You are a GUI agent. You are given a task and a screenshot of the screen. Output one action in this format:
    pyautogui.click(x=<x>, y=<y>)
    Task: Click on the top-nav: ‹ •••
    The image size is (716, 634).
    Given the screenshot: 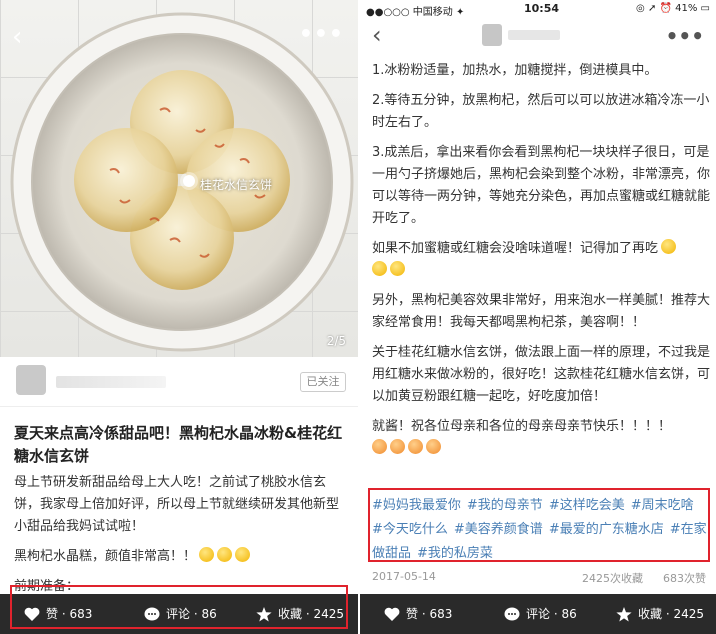 What is the action you would take?
    pyautogui.click(x=538, y=36)
    